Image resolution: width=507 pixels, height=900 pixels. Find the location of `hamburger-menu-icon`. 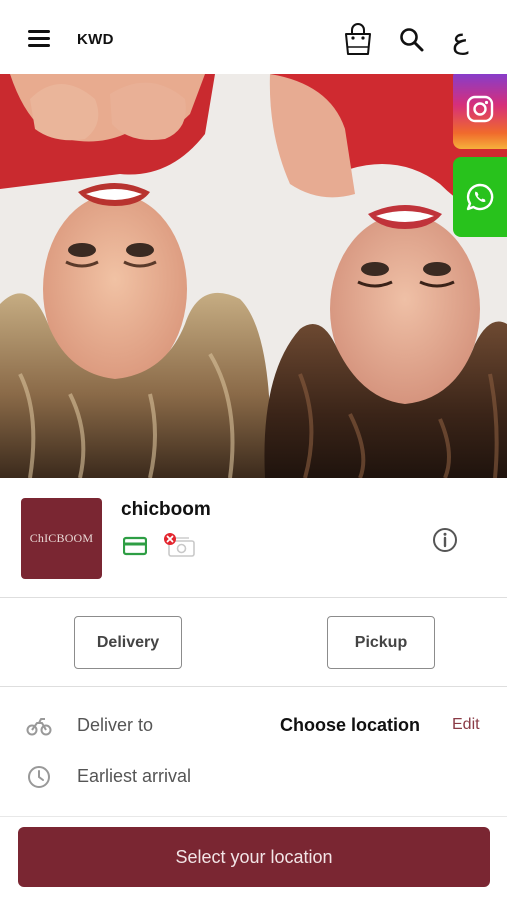

hamburger-menu-icon is located at coordinates (40, 40).